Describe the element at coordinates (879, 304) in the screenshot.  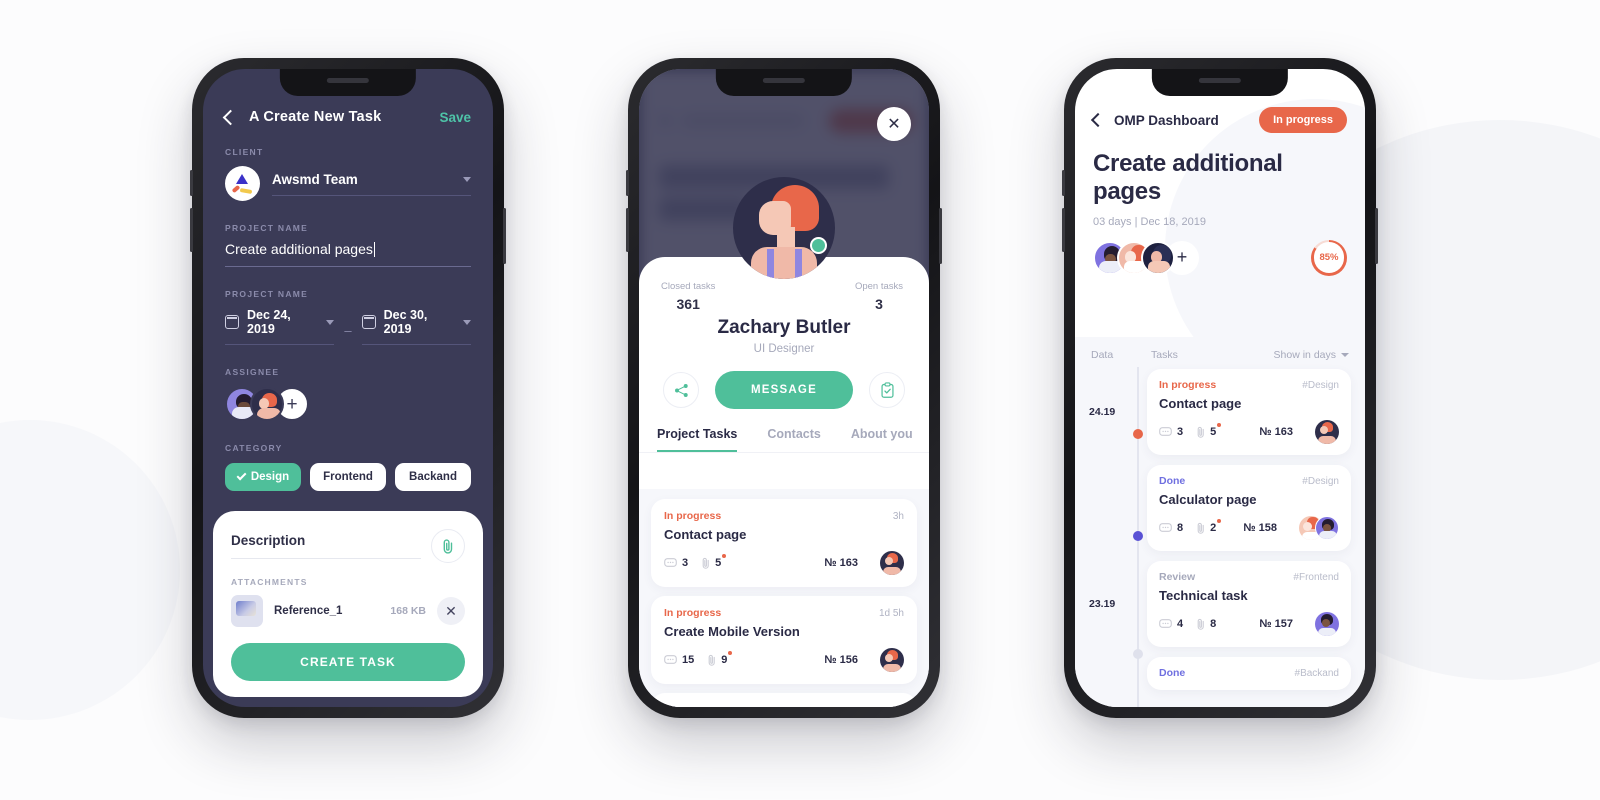
I see `open-tasks-value: 3` at that location.